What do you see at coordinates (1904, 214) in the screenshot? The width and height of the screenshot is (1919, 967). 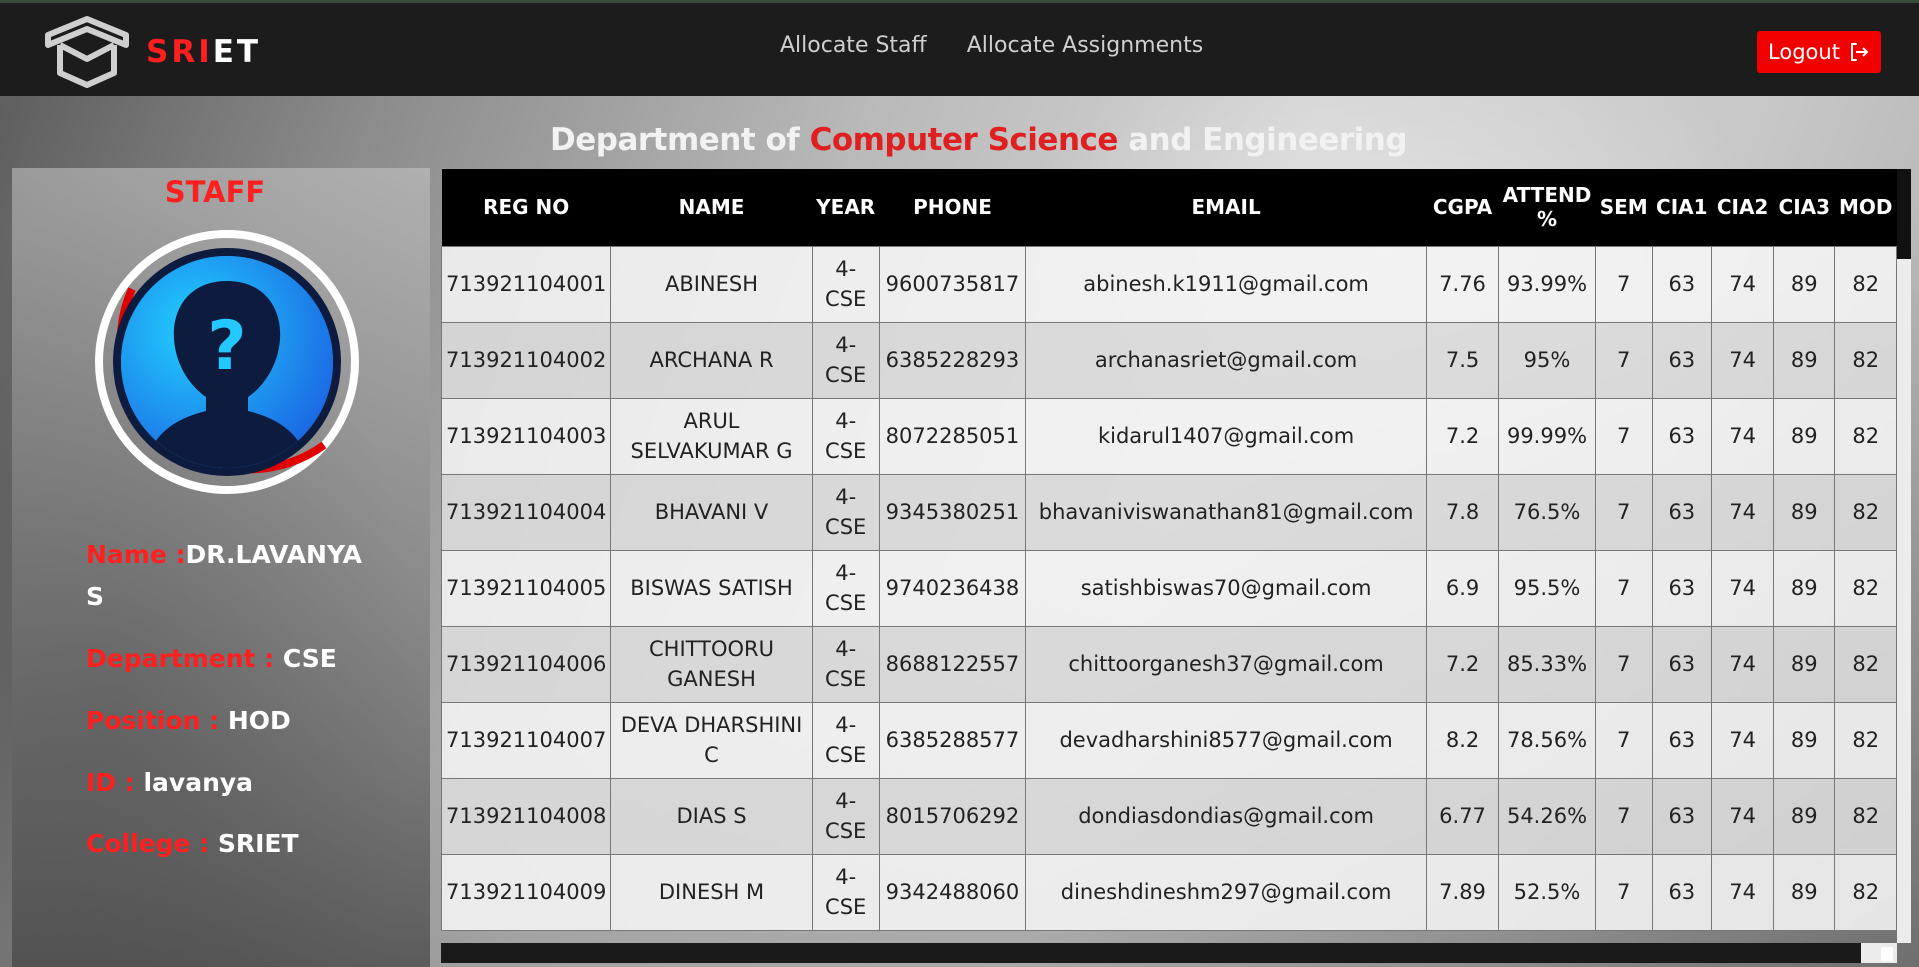 I see `vertical-scrollbar-thumb` at bounding box center [1904, 214].